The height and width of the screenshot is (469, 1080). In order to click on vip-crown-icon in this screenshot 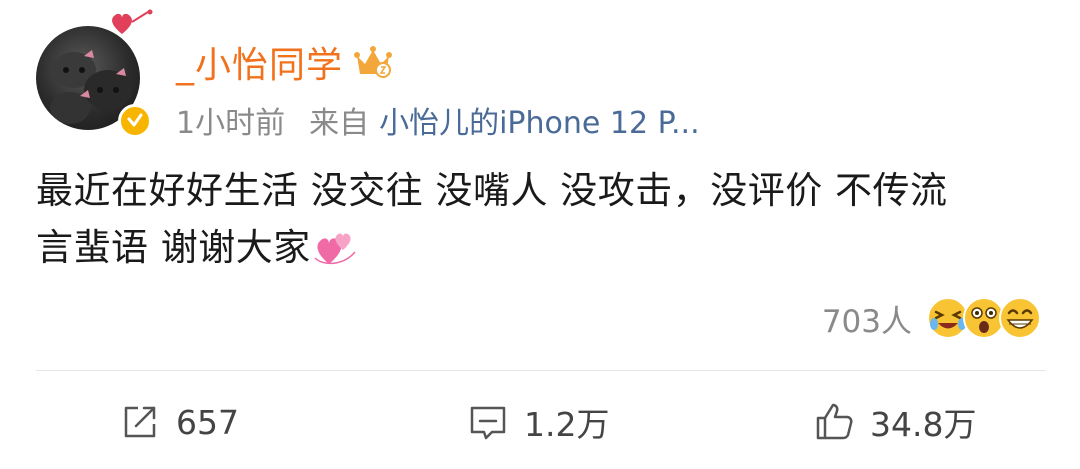, I will do `click(373, 62)`.